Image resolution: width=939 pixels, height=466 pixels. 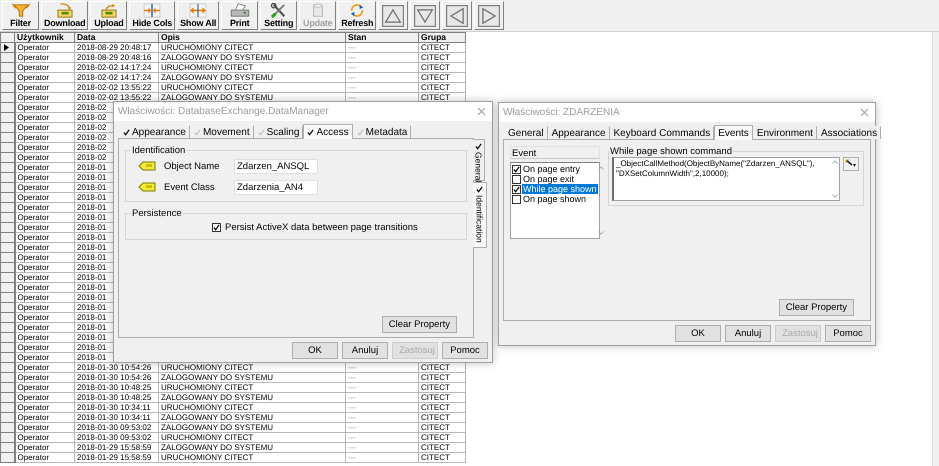 I want to click on column-header: Data, so click(x=116, y=37).